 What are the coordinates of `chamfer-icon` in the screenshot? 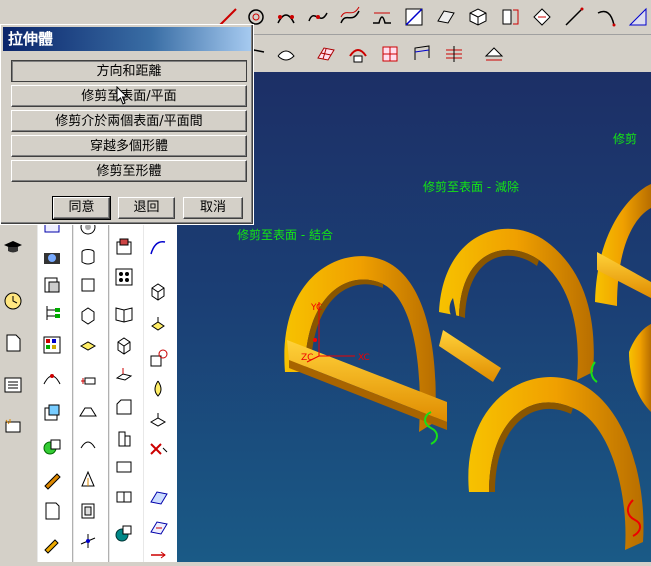 It's located at (124, 407).